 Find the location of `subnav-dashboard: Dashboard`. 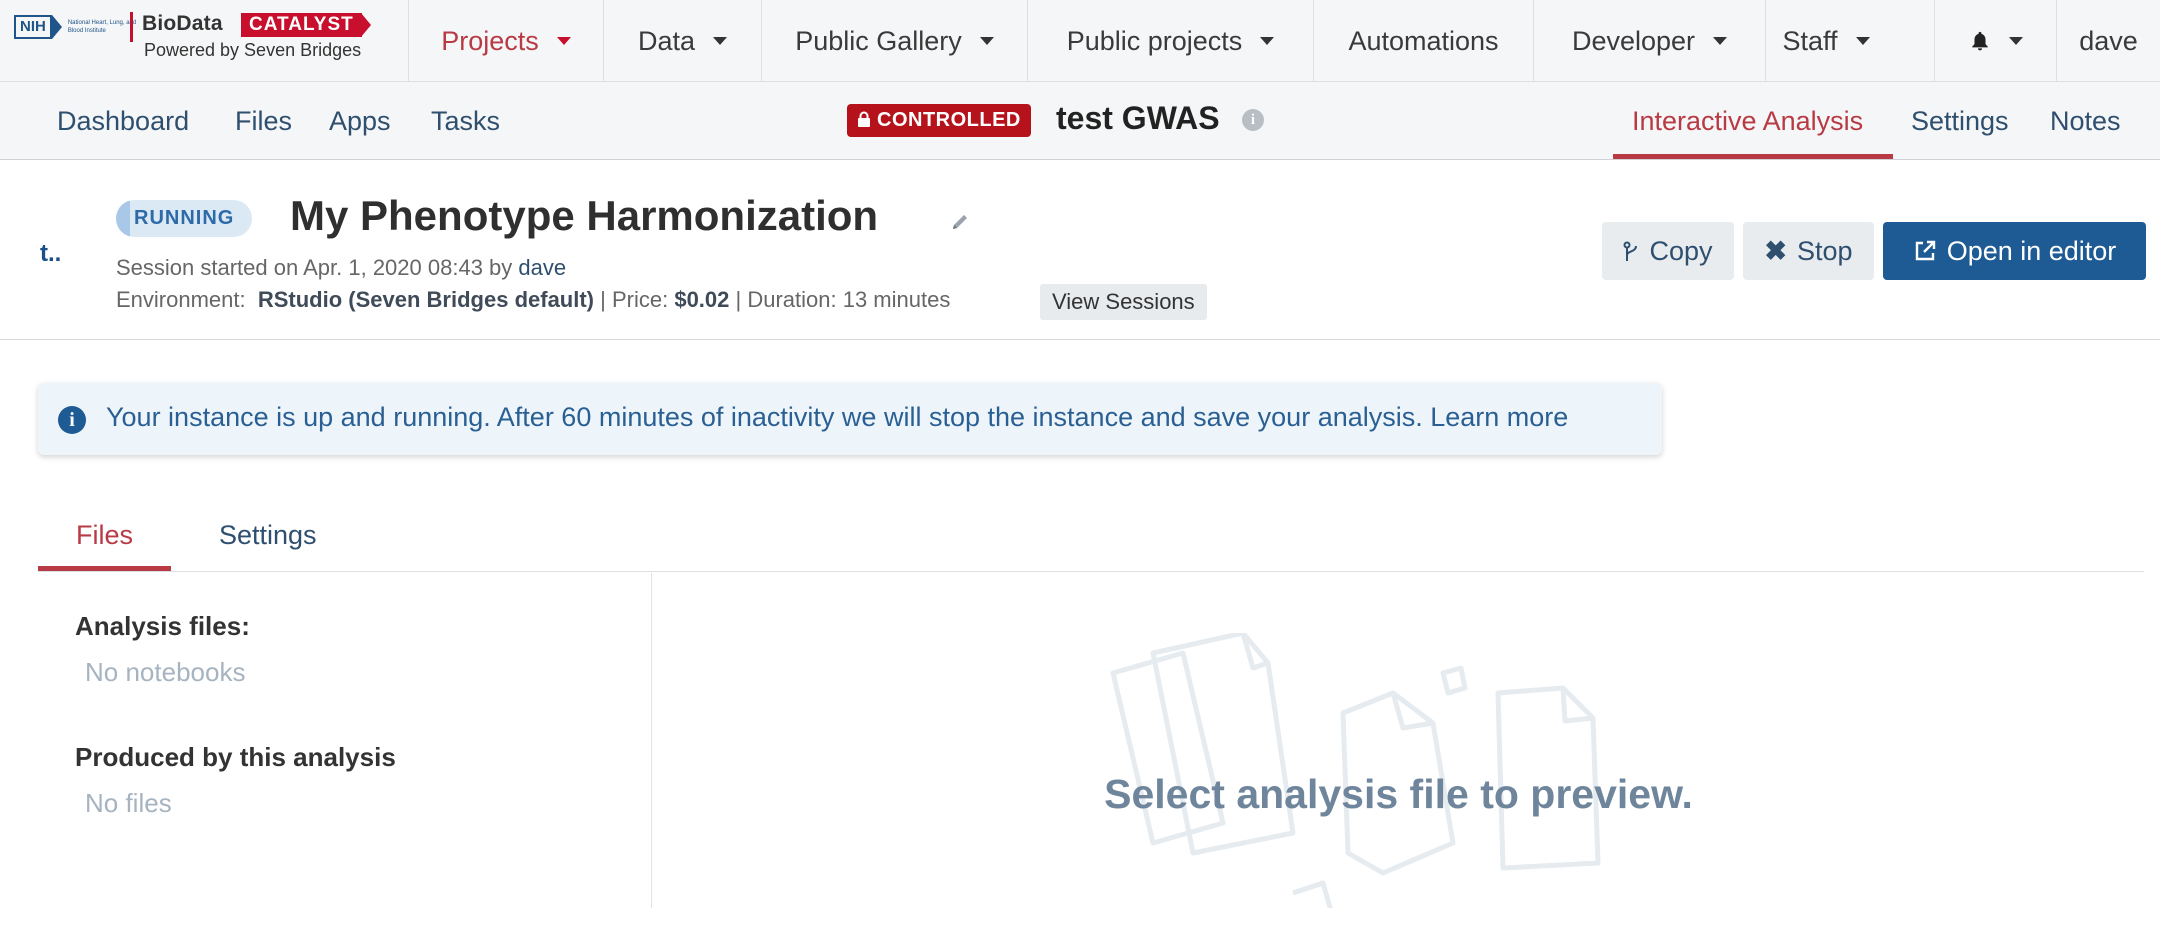

subnav-dashboard: Dashboard is located at coordinates (123, 121).